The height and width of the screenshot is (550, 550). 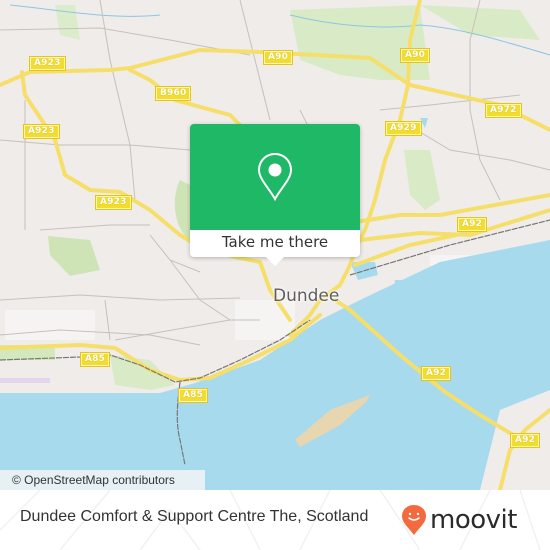 I want to click on city-label: Dundee, so click(x=306, y=296).